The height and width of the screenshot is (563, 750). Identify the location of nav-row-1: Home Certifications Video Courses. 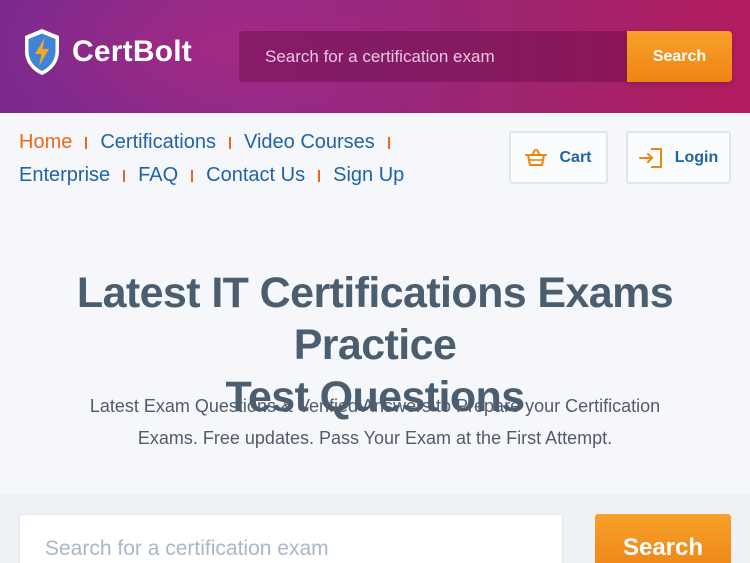
(249, 142).